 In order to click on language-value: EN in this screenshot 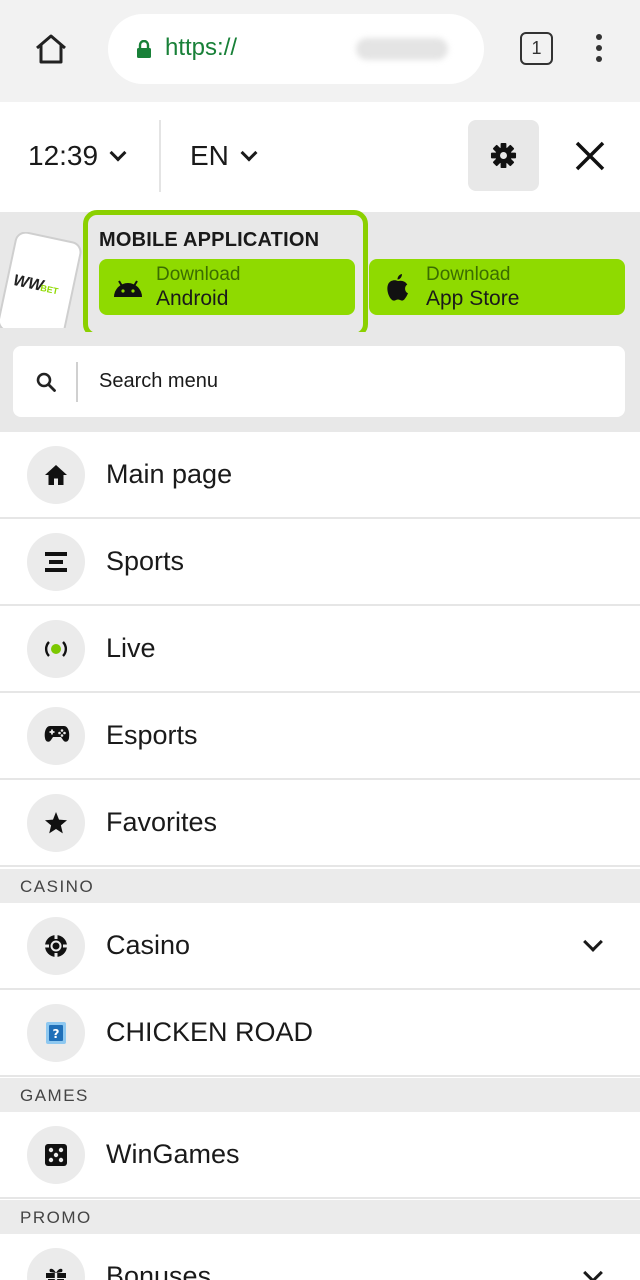, I will do `click(209, 155)`.